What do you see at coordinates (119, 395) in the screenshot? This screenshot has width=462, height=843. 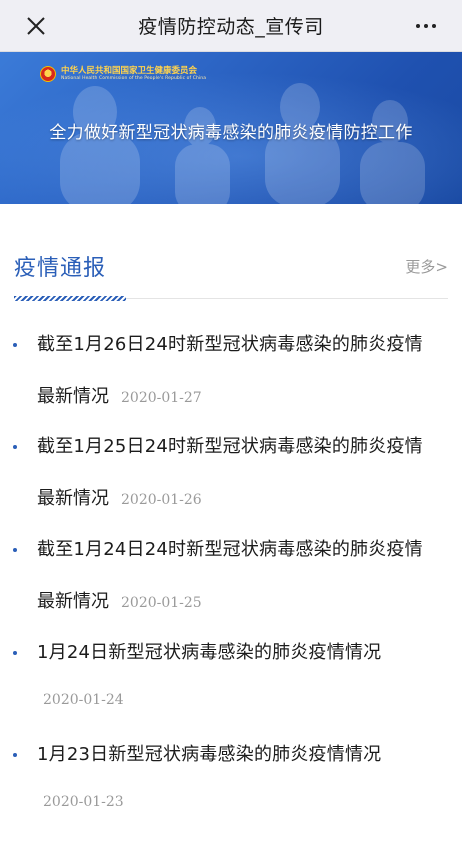 I see `news-title-continued: 最新情况 2020-01-27` at bounding box center [119, 395].